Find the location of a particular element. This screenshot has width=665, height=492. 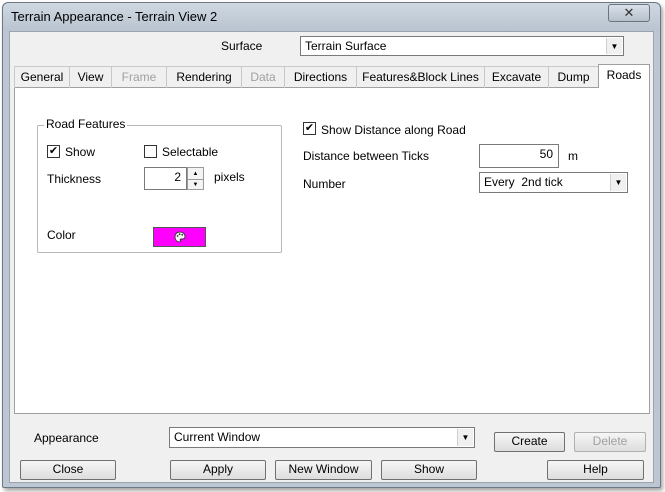

spin-up-icon: ▲ is located at coordinates (195, 173).